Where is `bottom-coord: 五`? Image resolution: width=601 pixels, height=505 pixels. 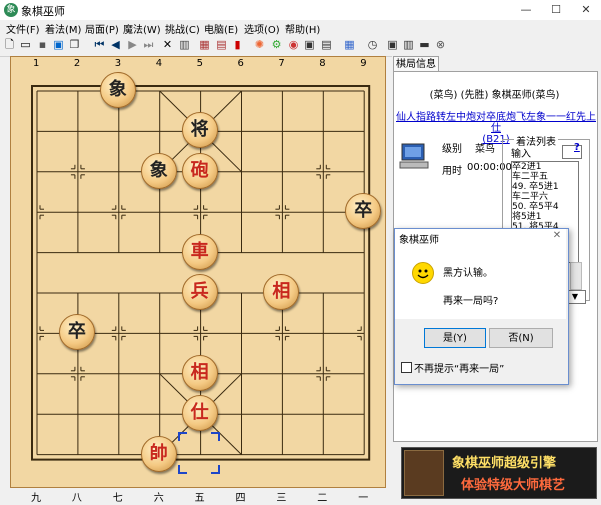 bottom-coord: 五 is located at coordinates (199, 498).